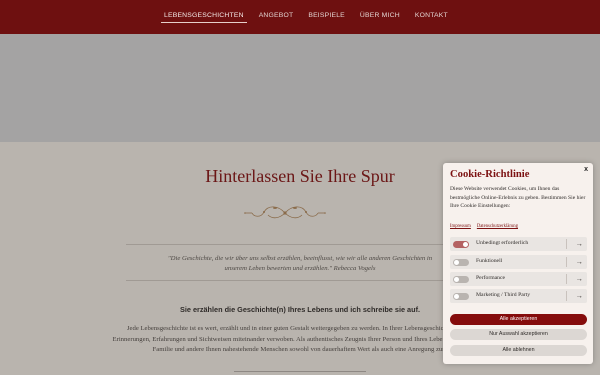  I want to click on performance-toggle, so click(461, 279).